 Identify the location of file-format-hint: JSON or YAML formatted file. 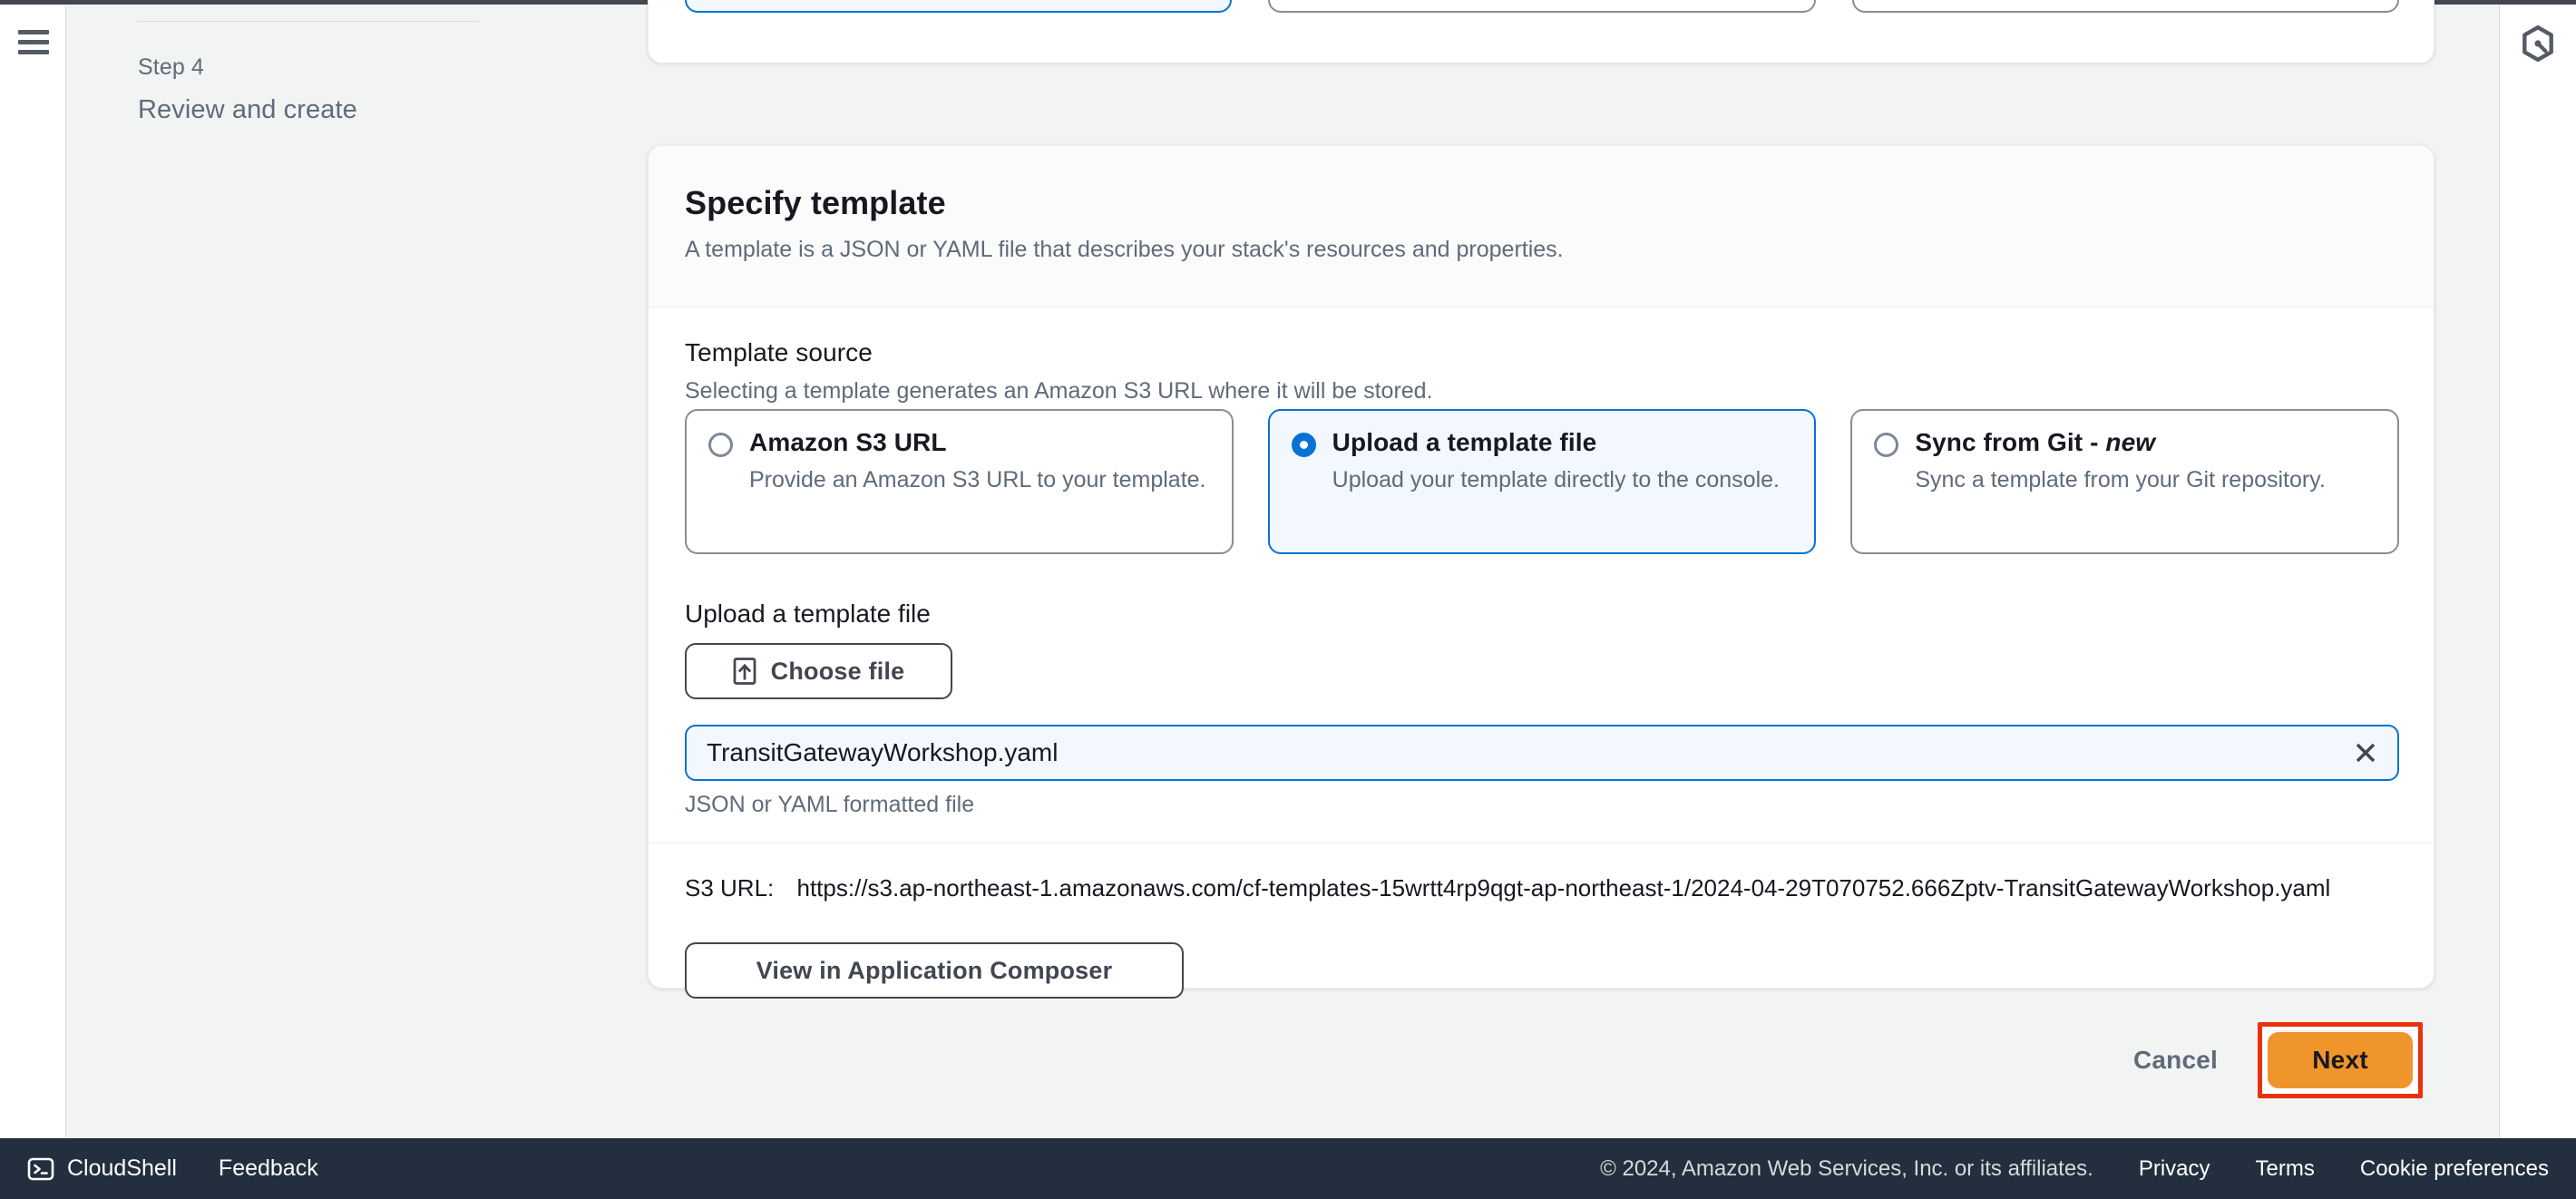
(830, 804).